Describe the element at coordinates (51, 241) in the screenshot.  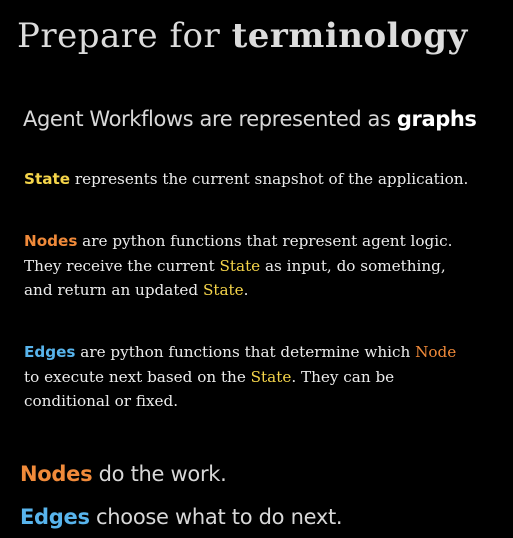
I see `nodes-term: Nodes` at that location.